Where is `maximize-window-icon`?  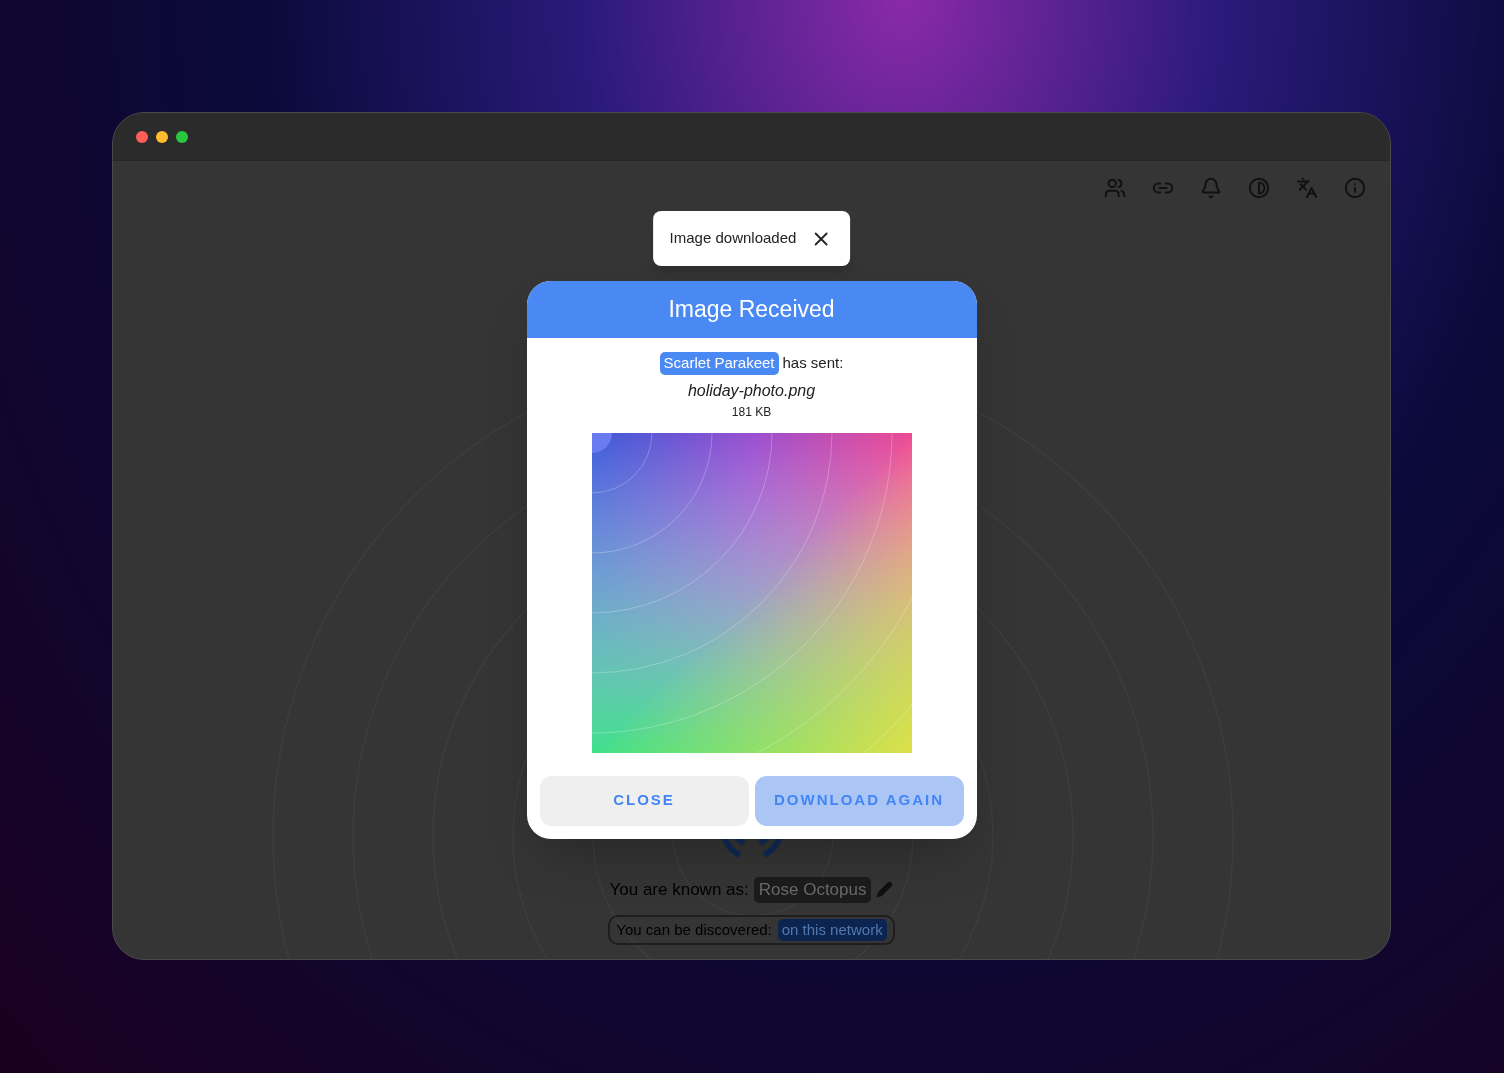
maximize-window-icon is located at coordinates (182, 136).